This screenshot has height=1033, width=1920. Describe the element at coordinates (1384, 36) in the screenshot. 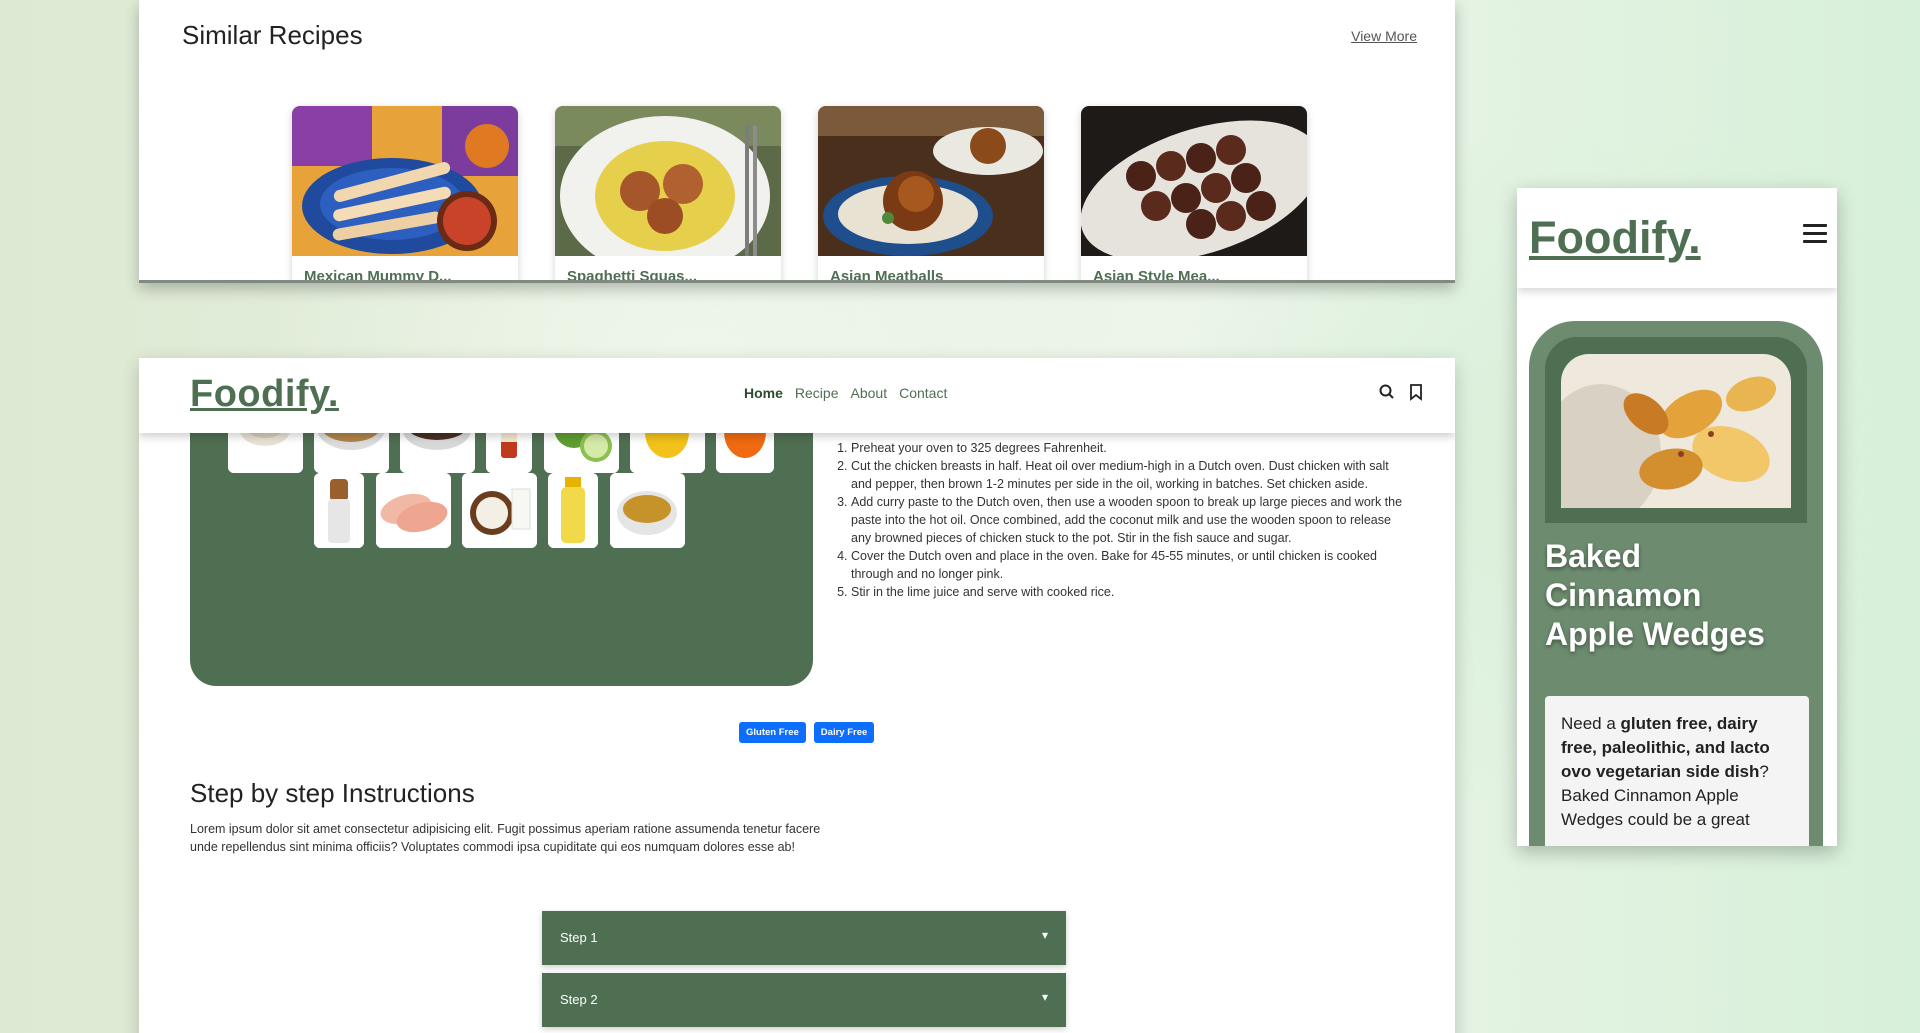

I see `view-more-link: View More` at that location.